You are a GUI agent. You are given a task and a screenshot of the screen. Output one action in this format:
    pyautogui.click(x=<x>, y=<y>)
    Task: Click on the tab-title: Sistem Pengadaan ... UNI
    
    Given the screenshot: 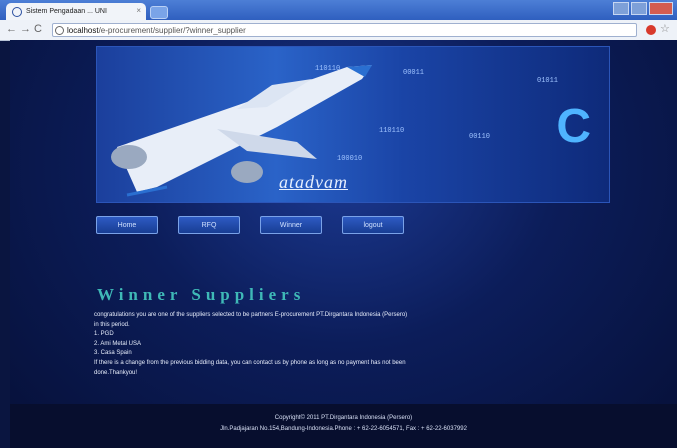 What is the action you would take?
    pyautogui.click(x=66, y=11)
    